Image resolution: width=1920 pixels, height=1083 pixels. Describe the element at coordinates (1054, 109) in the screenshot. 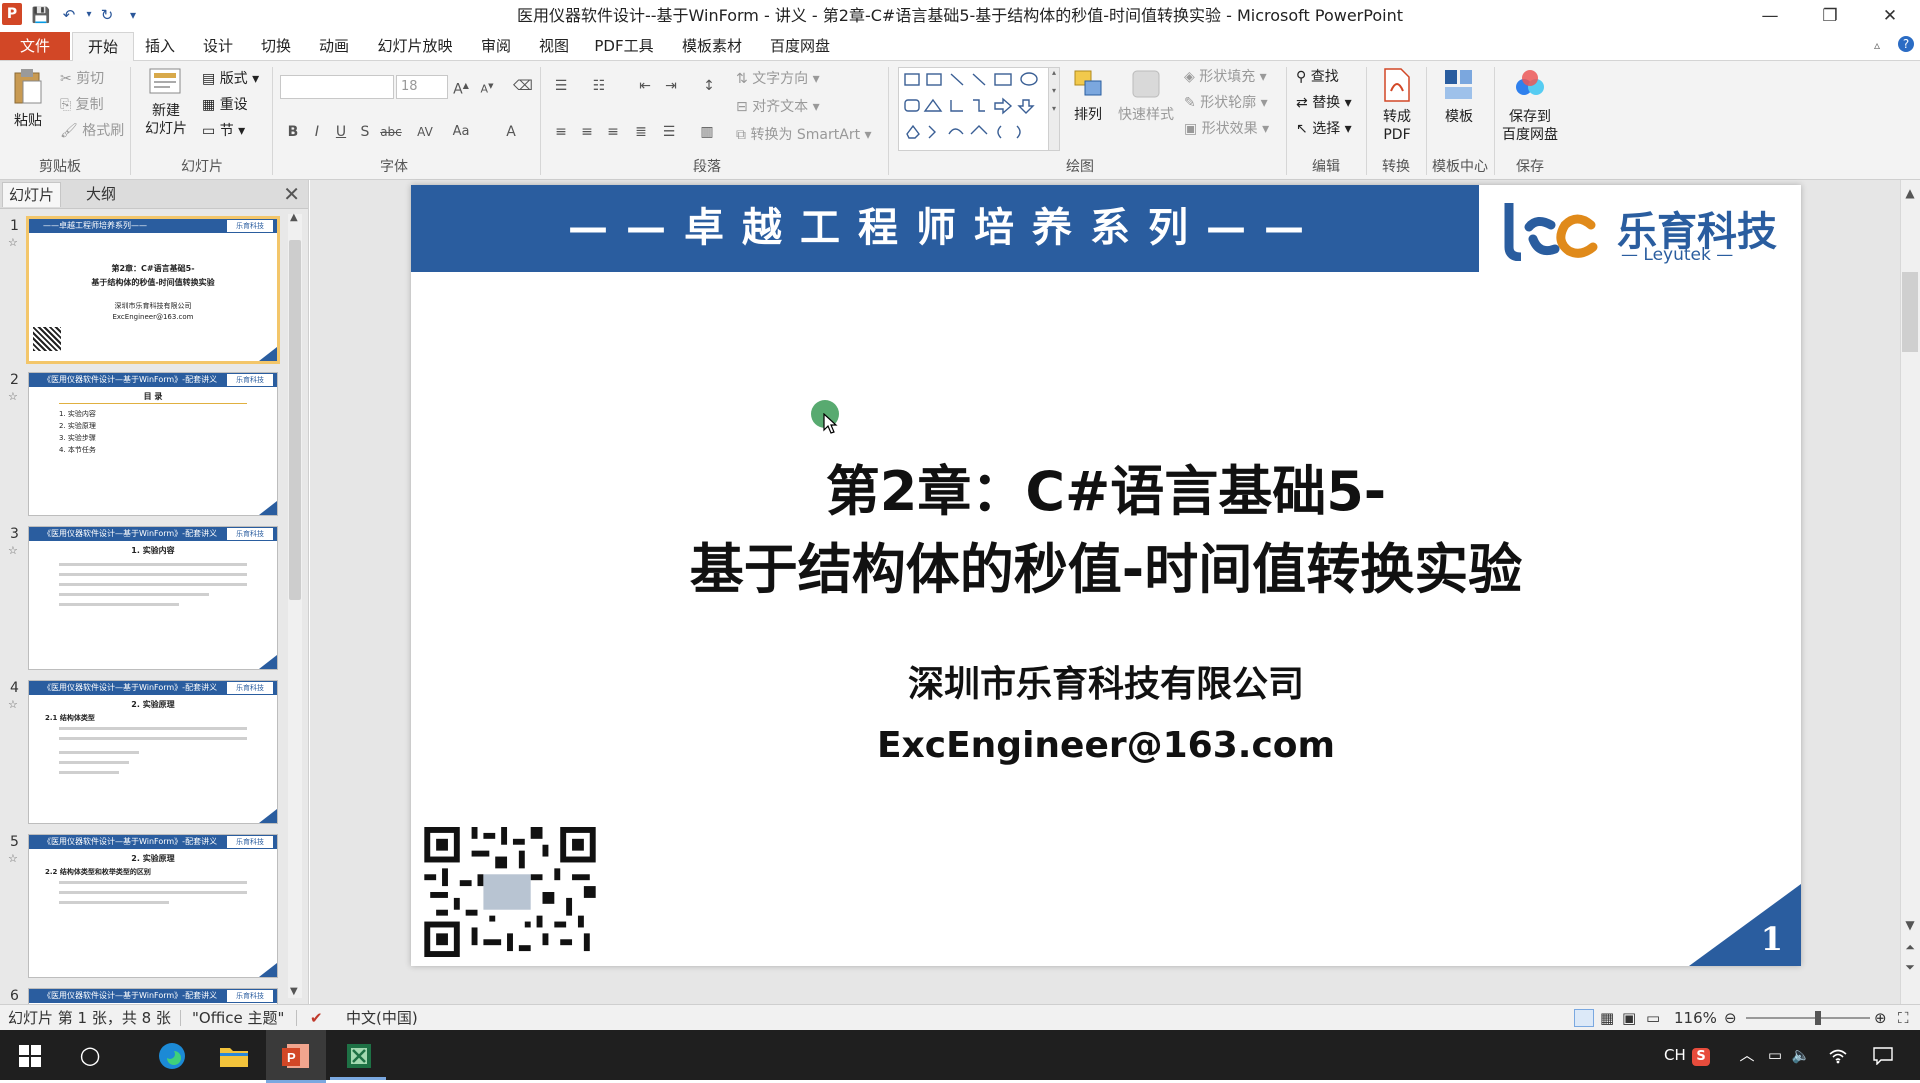

I see `shapes-gallery-scroll: ▴ ▾ ▾` at that location.